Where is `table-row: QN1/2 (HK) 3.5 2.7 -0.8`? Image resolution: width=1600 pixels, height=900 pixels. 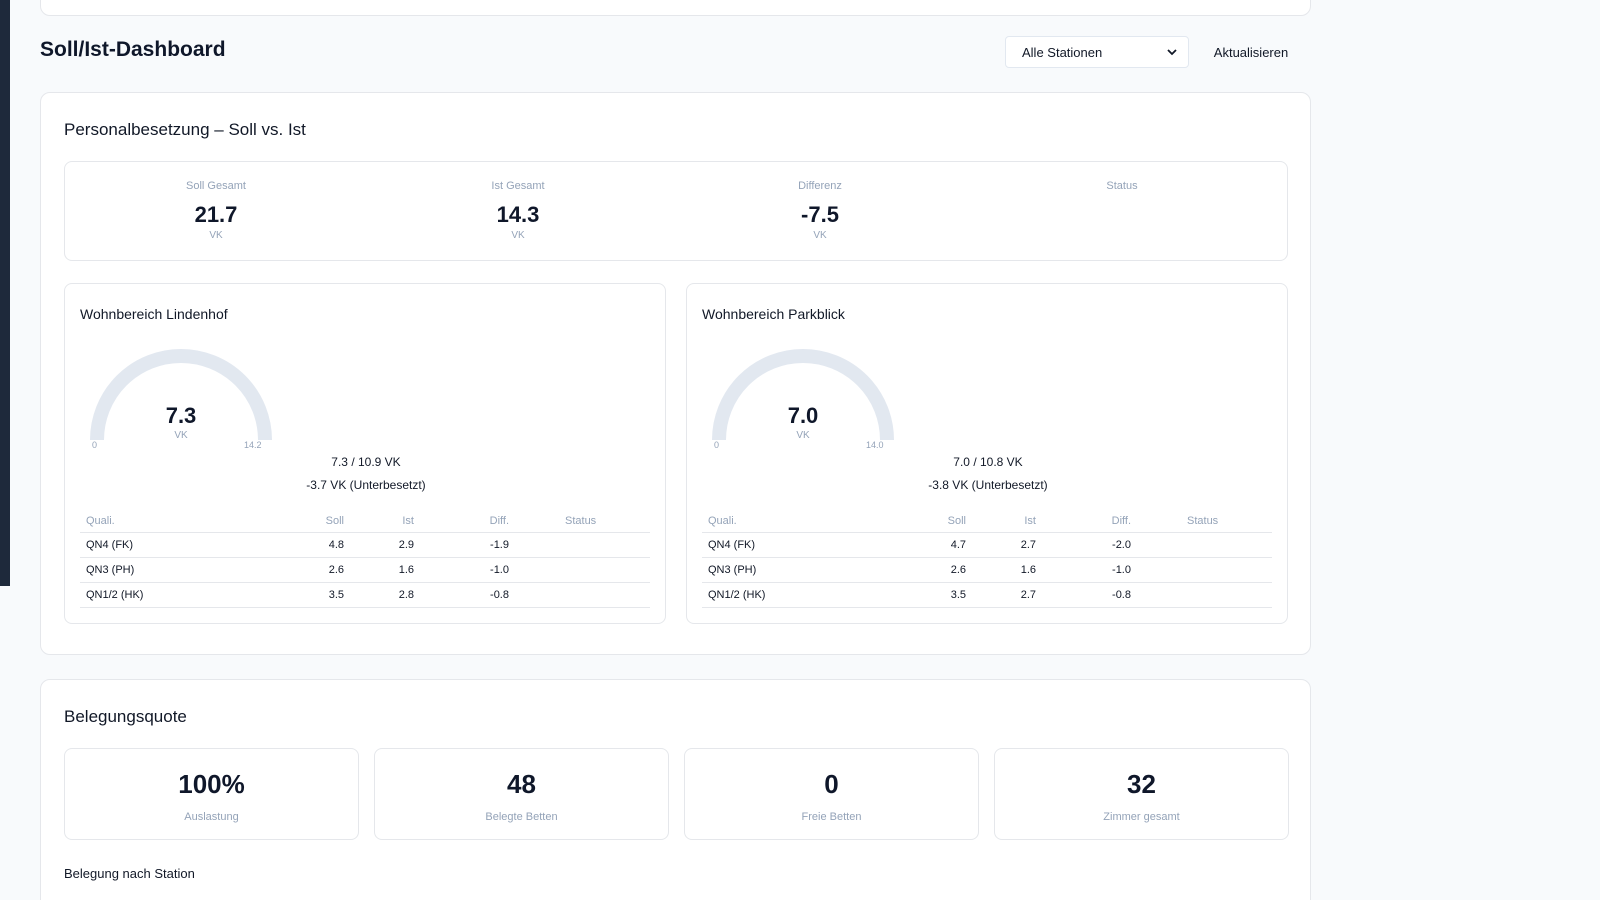
table-row: QN1/2 (HK) 3.5 2.7 -0.8 is located at coordinates (987, 595).